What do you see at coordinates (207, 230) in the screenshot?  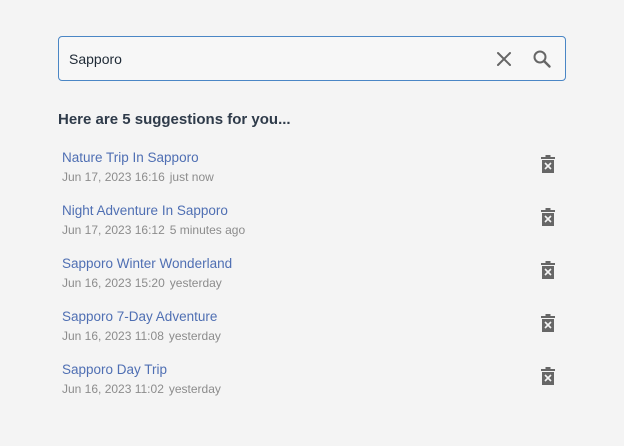 I see `suggestion-relative-time: 5 minutes ago` at bounding box center [207, 230].